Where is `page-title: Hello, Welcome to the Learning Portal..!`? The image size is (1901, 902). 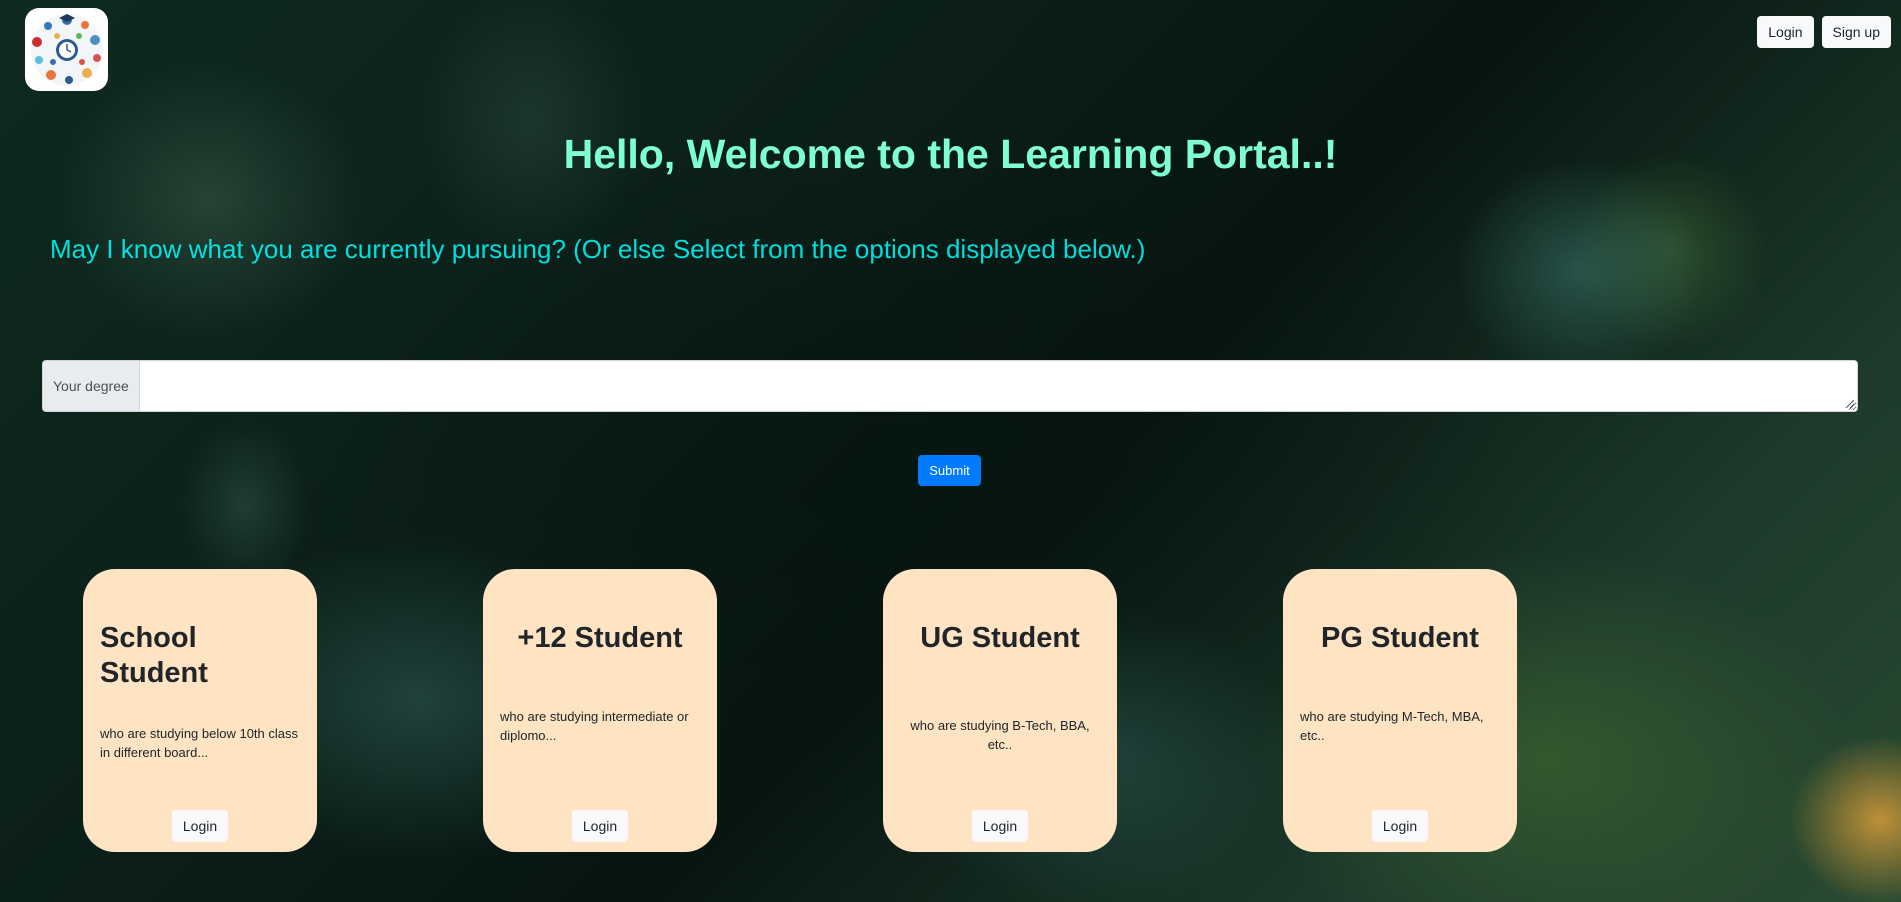 page-title: Hello, Welcome to the Learning Portal..! is located at coordinates (950, 154).